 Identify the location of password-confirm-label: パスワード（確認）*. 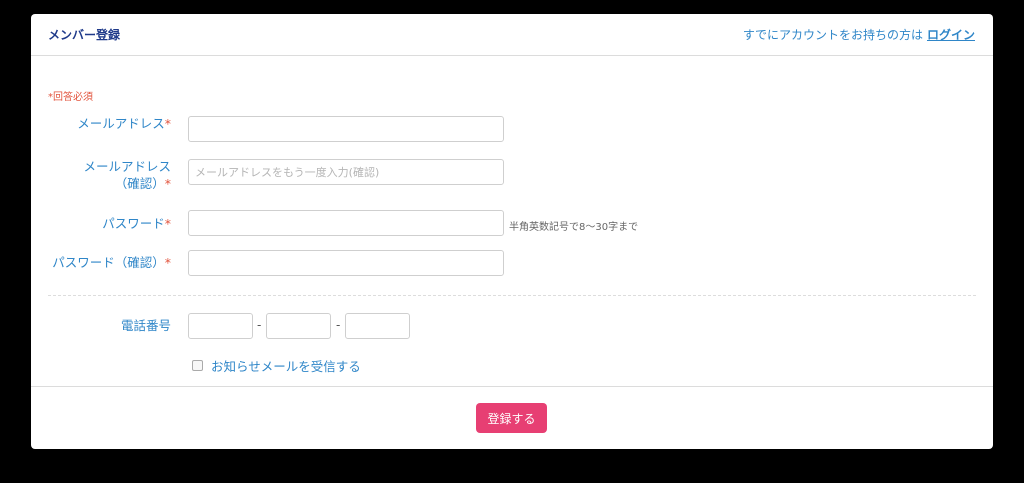
(111, 262).